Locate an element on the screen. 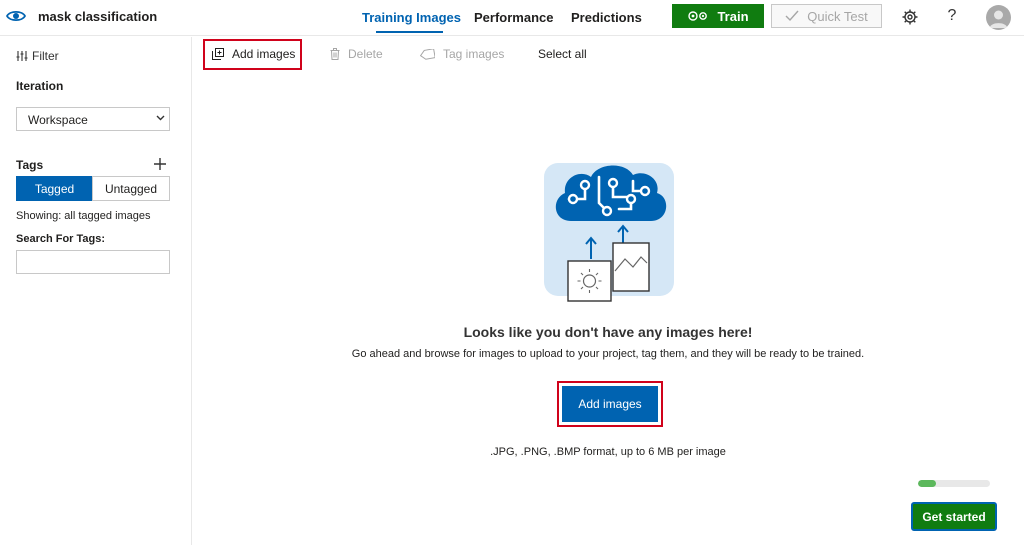  train-button: Train is located at coordinates (718, 16).